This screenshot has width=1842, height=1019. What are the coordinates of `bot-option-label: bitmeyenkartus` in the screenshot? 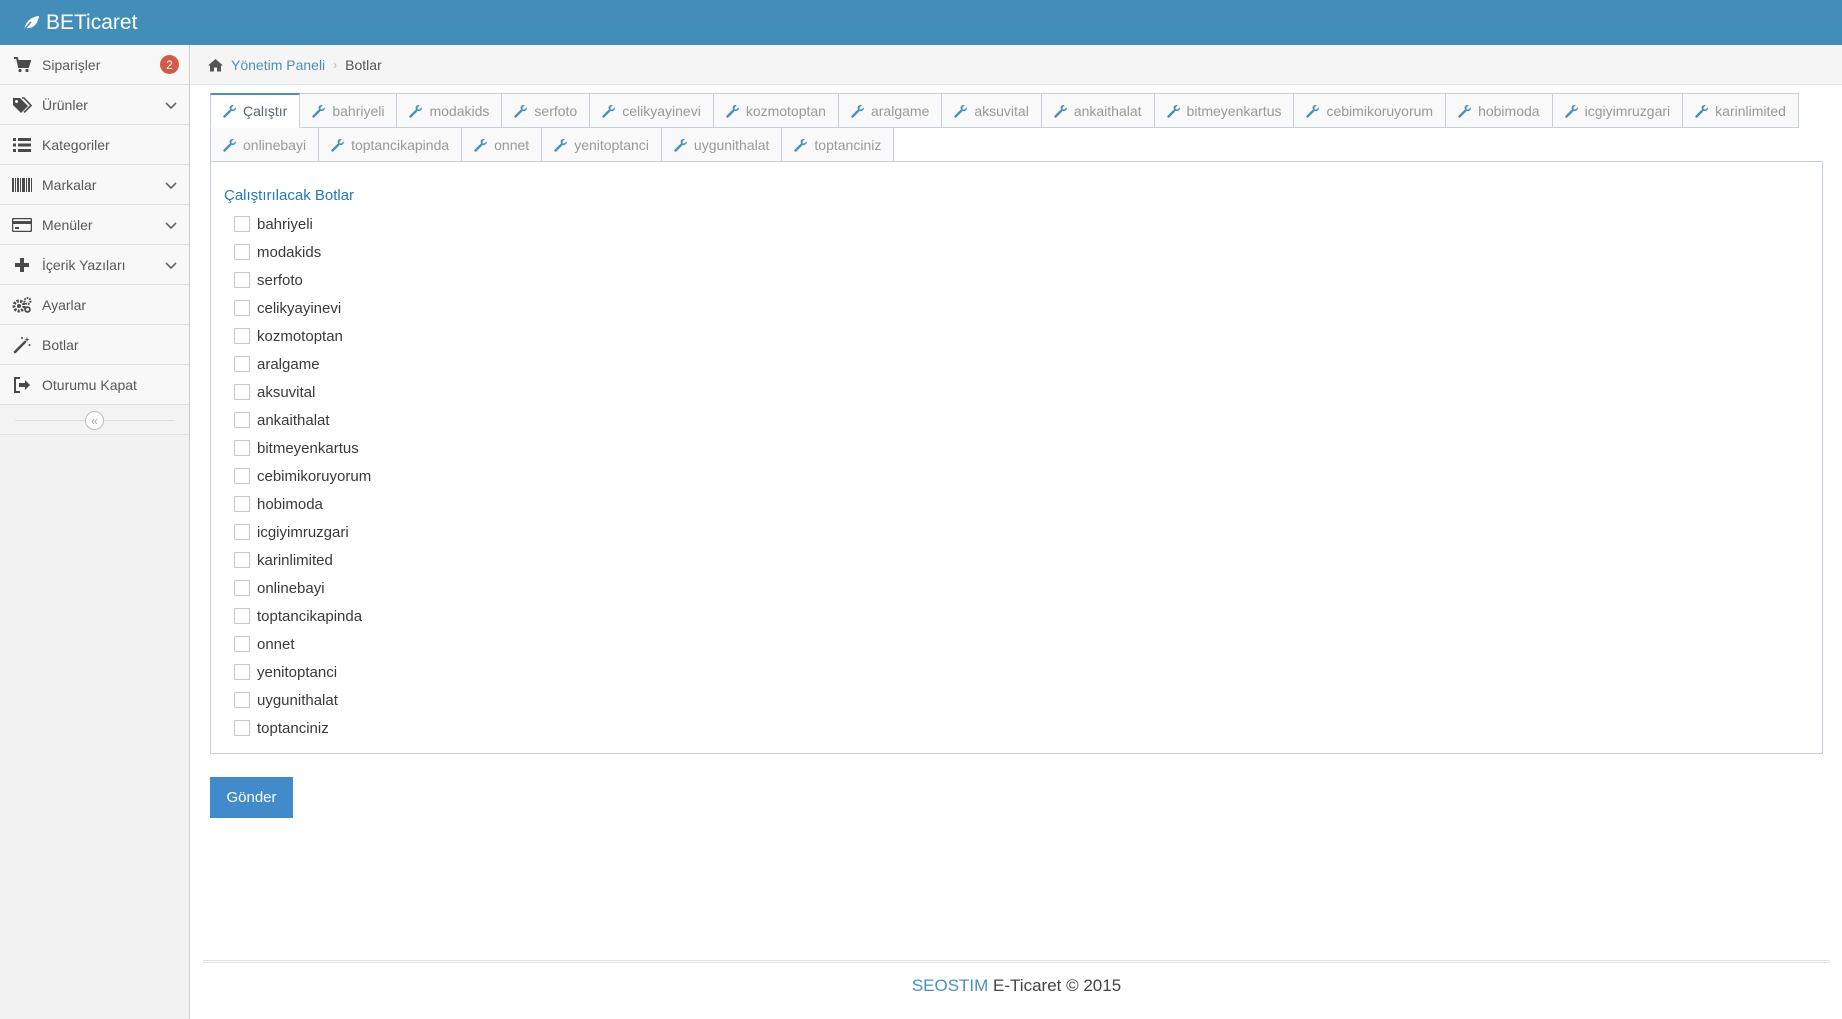 It's located at (308, 448).